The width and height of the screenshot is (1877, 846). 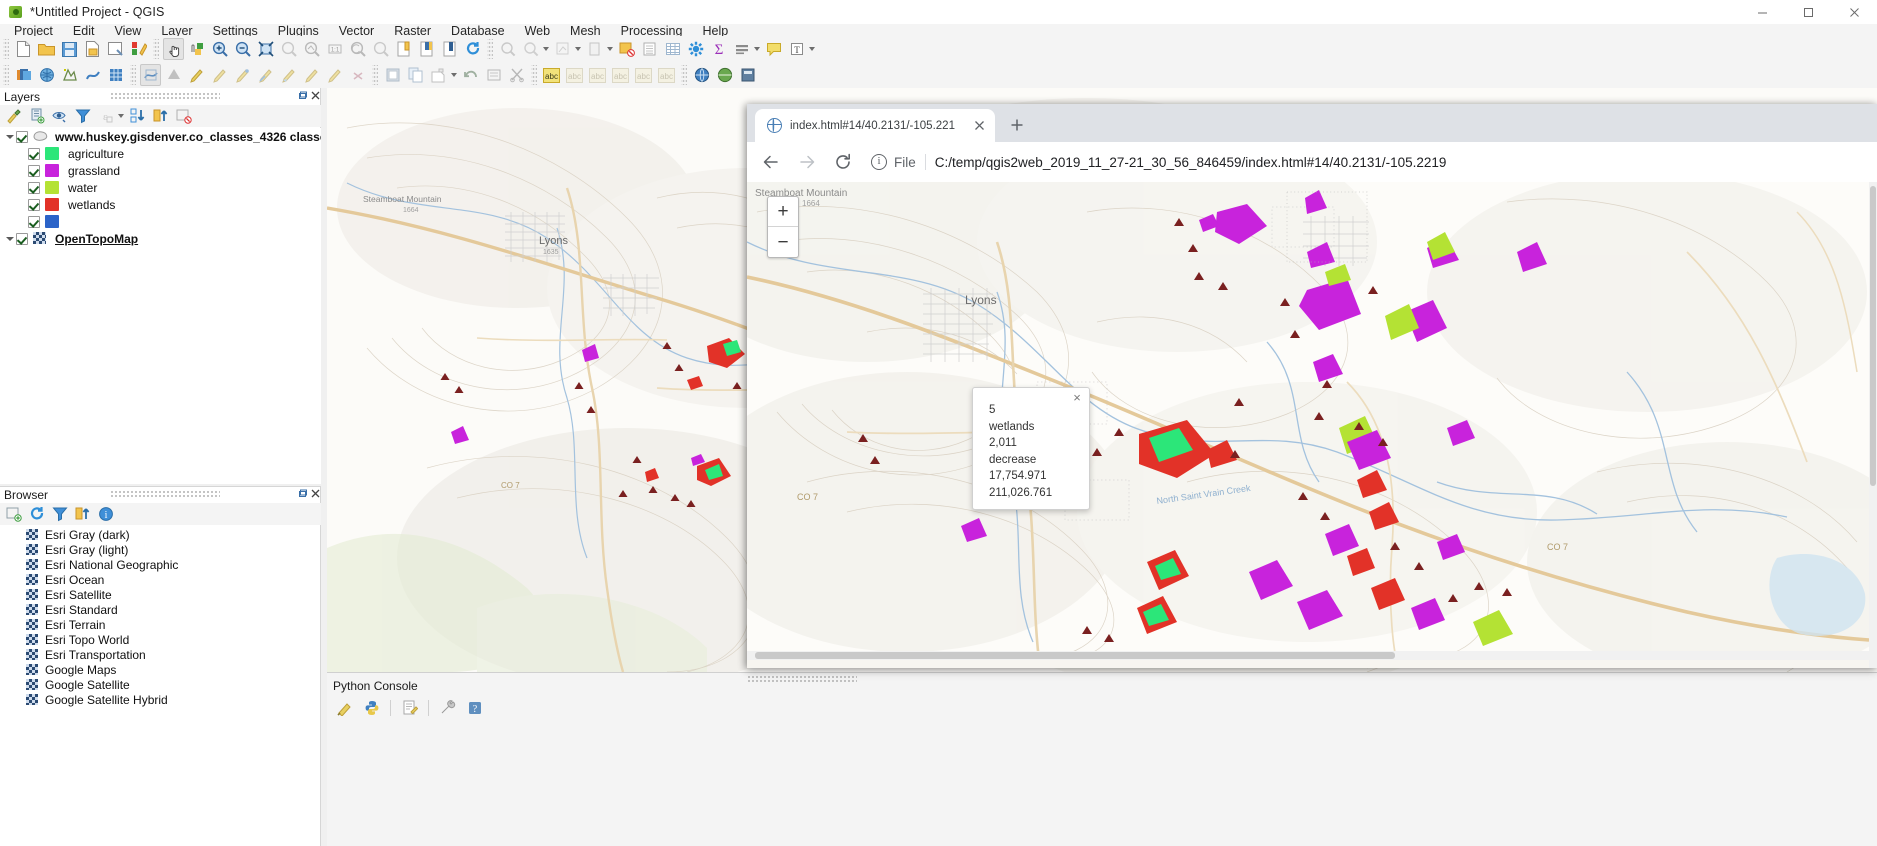 I want to click on legend-visibility-checkbox-wetlands, so click(x=34, y=204).